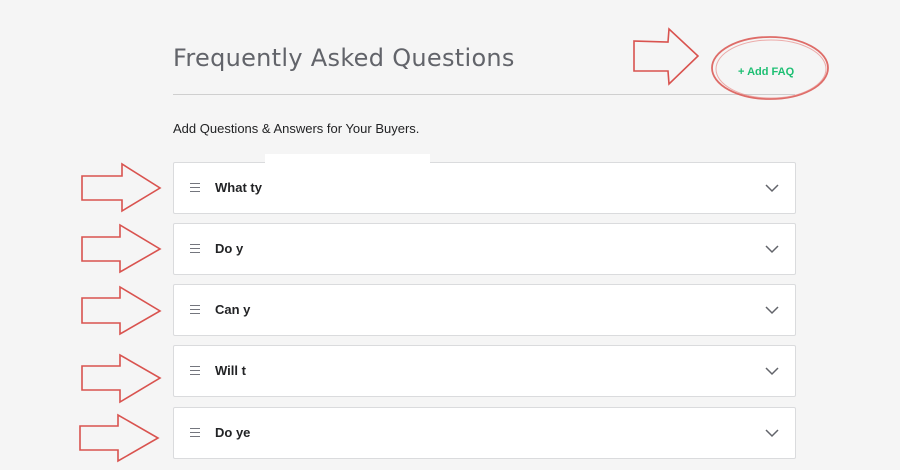  What do you see at coordinates (347, 159) in the screenshot?
I see `redaction-patch` at bounding box center [347, 159].